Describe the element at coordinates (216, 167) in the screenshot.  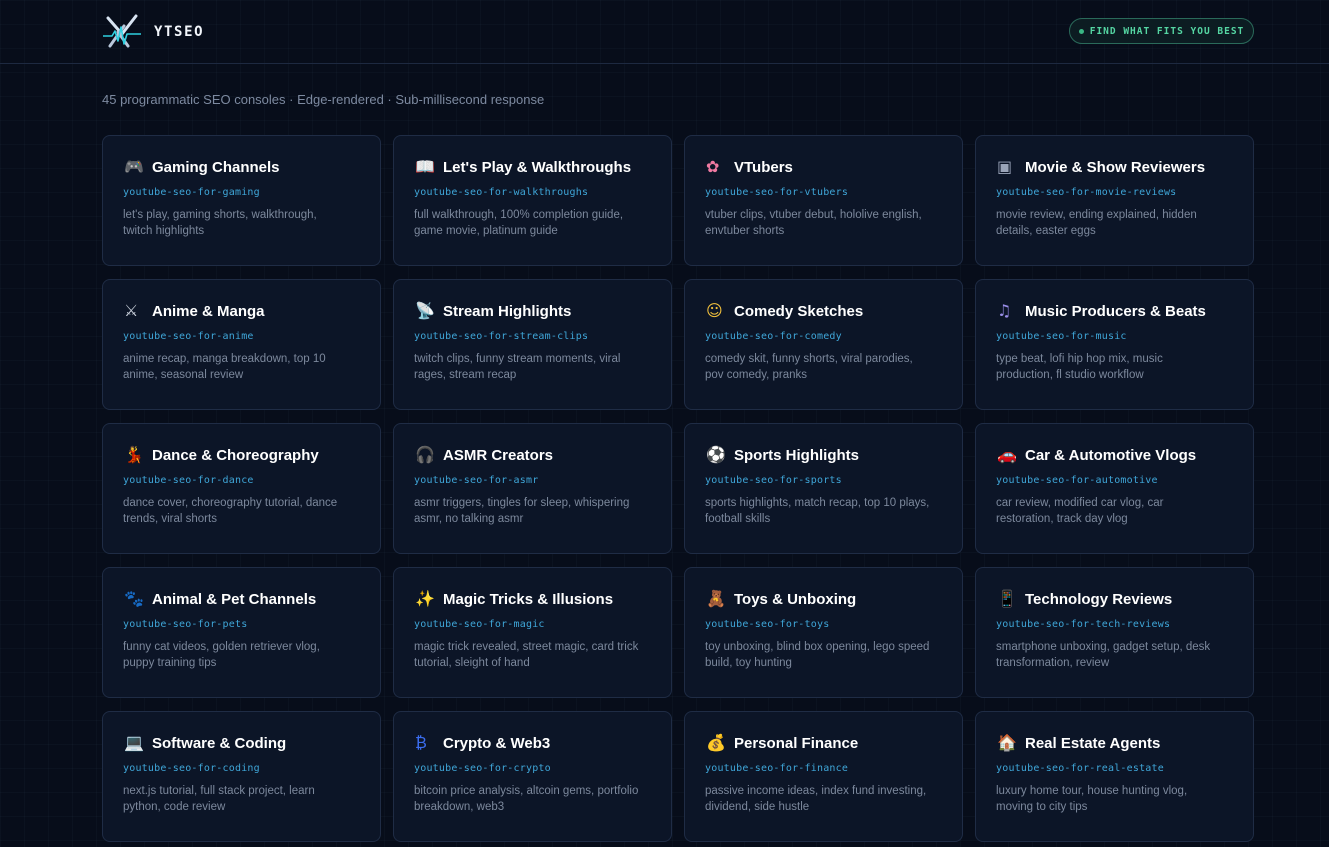
I see `card-title: Gaming Channels` at that location.